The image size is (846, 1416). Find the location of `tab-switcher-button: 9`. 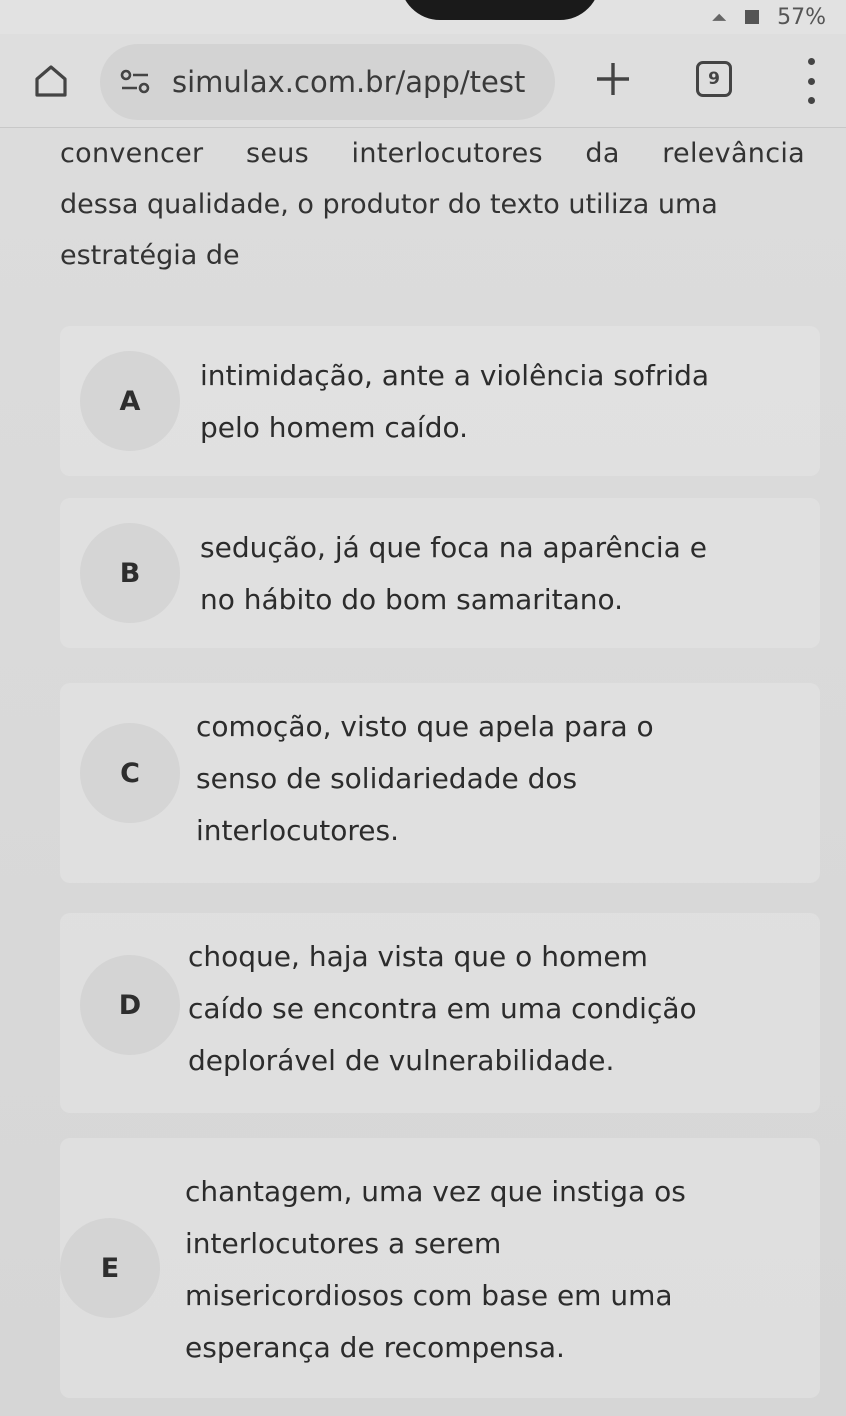

tab-switcher-button: 9 is located at coordinates (714, 79).